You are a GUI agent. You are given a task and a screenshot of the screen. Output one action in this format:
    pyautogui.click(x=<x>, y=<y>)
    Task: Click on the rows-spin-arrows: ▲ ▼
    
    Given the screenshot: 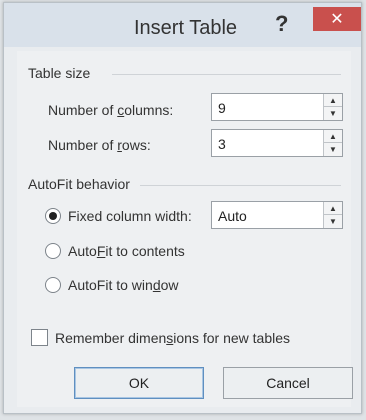 What is the action you would take?
    pyautogui.click(x=332, y=143)
    